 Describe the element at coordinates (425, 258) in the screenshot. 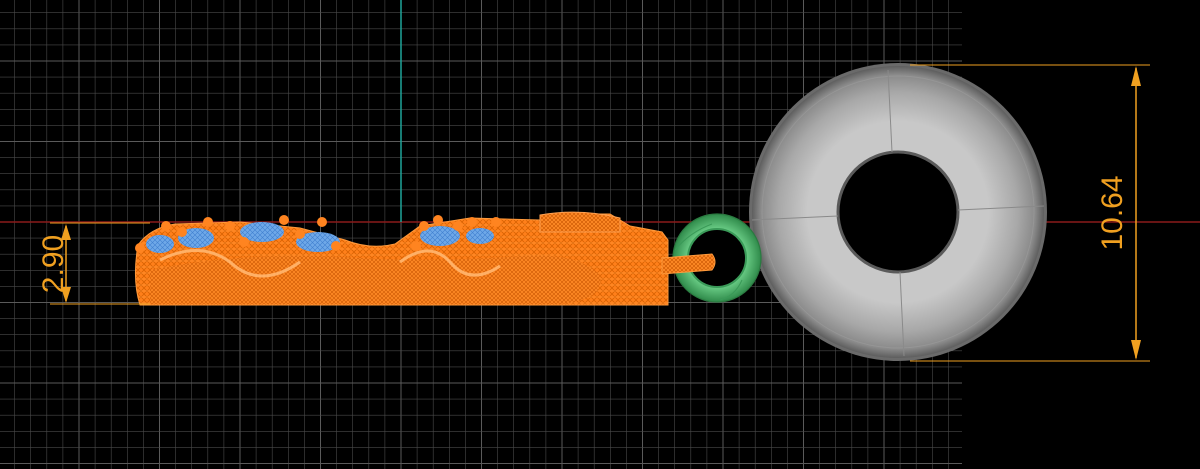

I see `pendant-body-model` at that location.